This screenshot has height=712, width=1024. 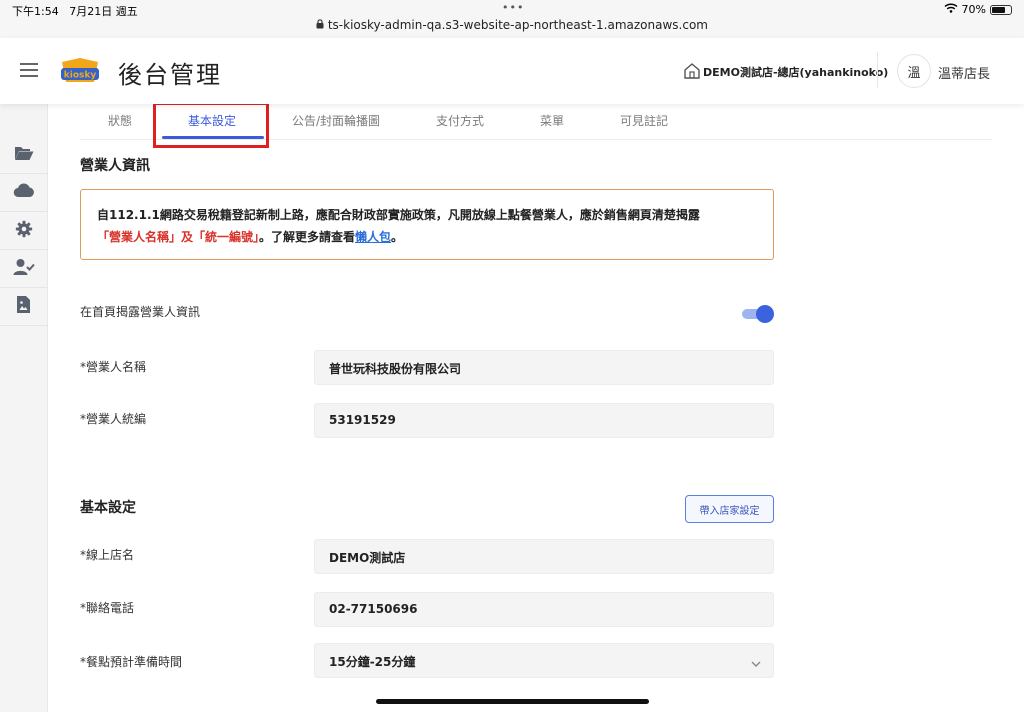 I want to click on sidebar-item-folder, so click(x=23, y=155).